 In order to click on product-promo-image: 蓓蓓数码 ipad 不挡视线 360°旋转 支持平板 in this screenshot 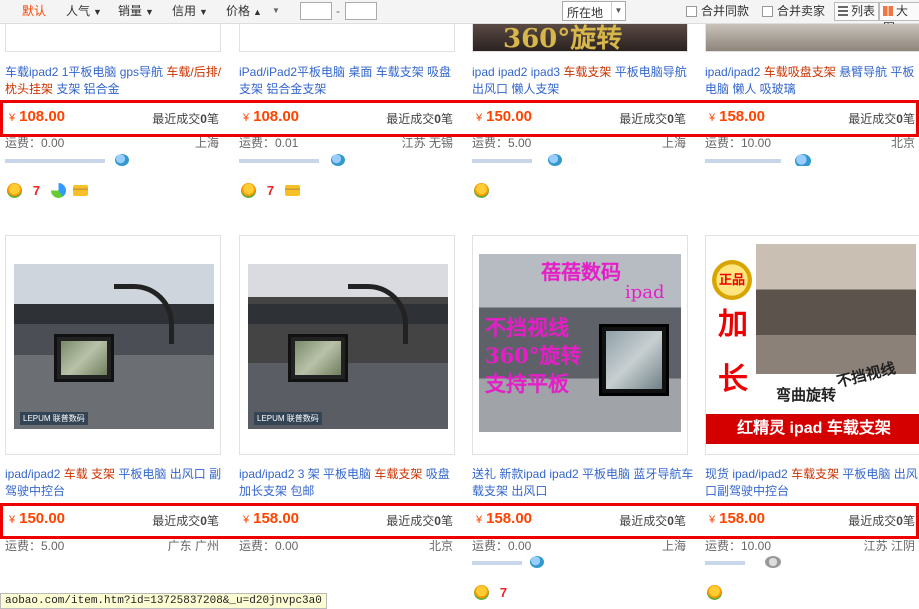, I will do `click(580, 343)`.